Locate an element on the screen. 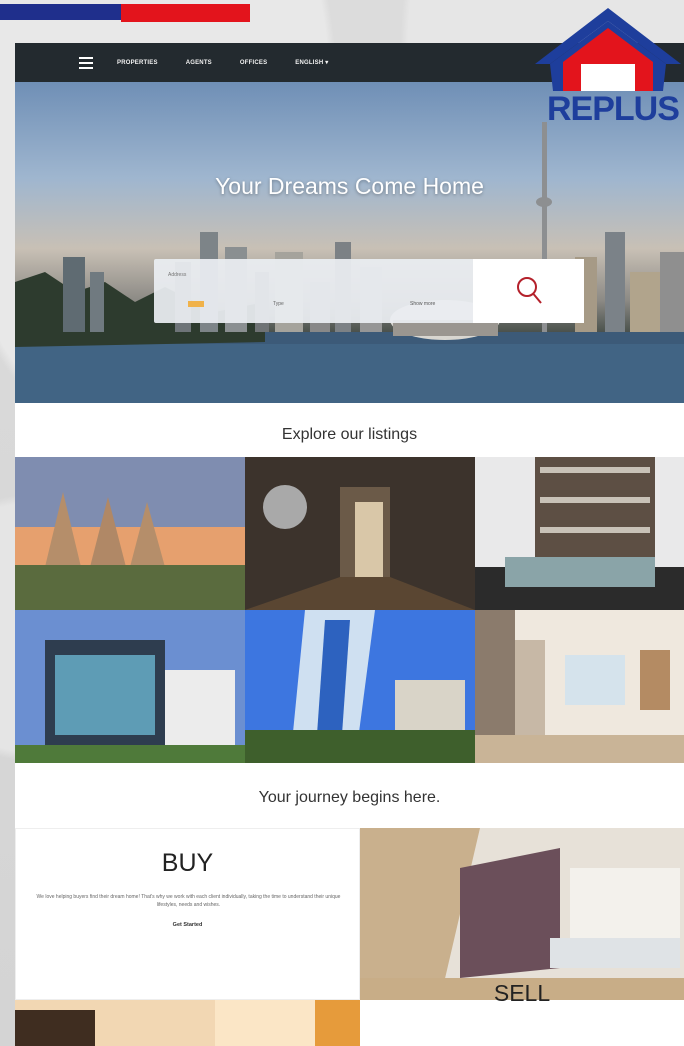 This screenshot has height=1046, width=684. get-started-link: Get Started is located at coordinates (187, 925).